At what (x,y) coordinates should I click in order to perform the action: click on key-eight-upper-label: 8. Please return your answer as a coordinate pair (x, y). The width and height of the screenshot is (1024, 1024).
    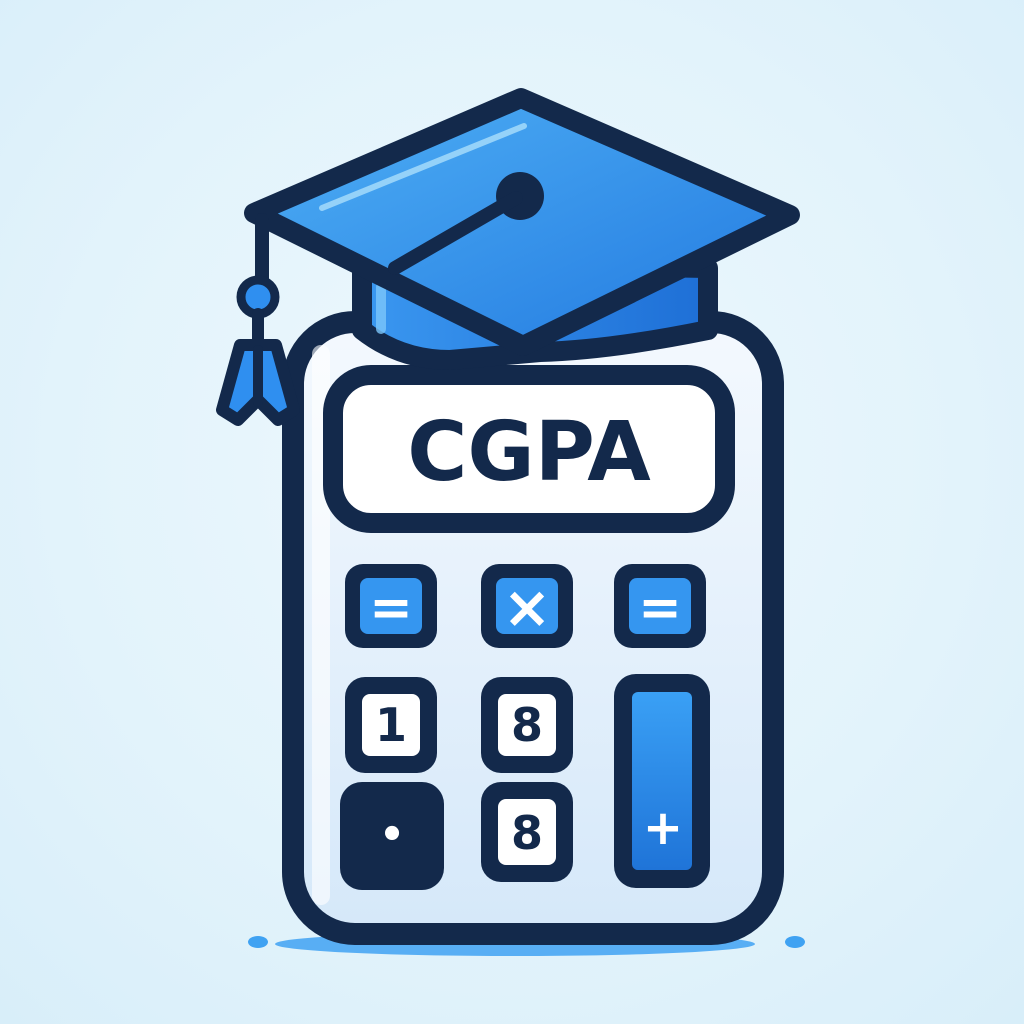
    Looking at the image, I should click on (527, 725).